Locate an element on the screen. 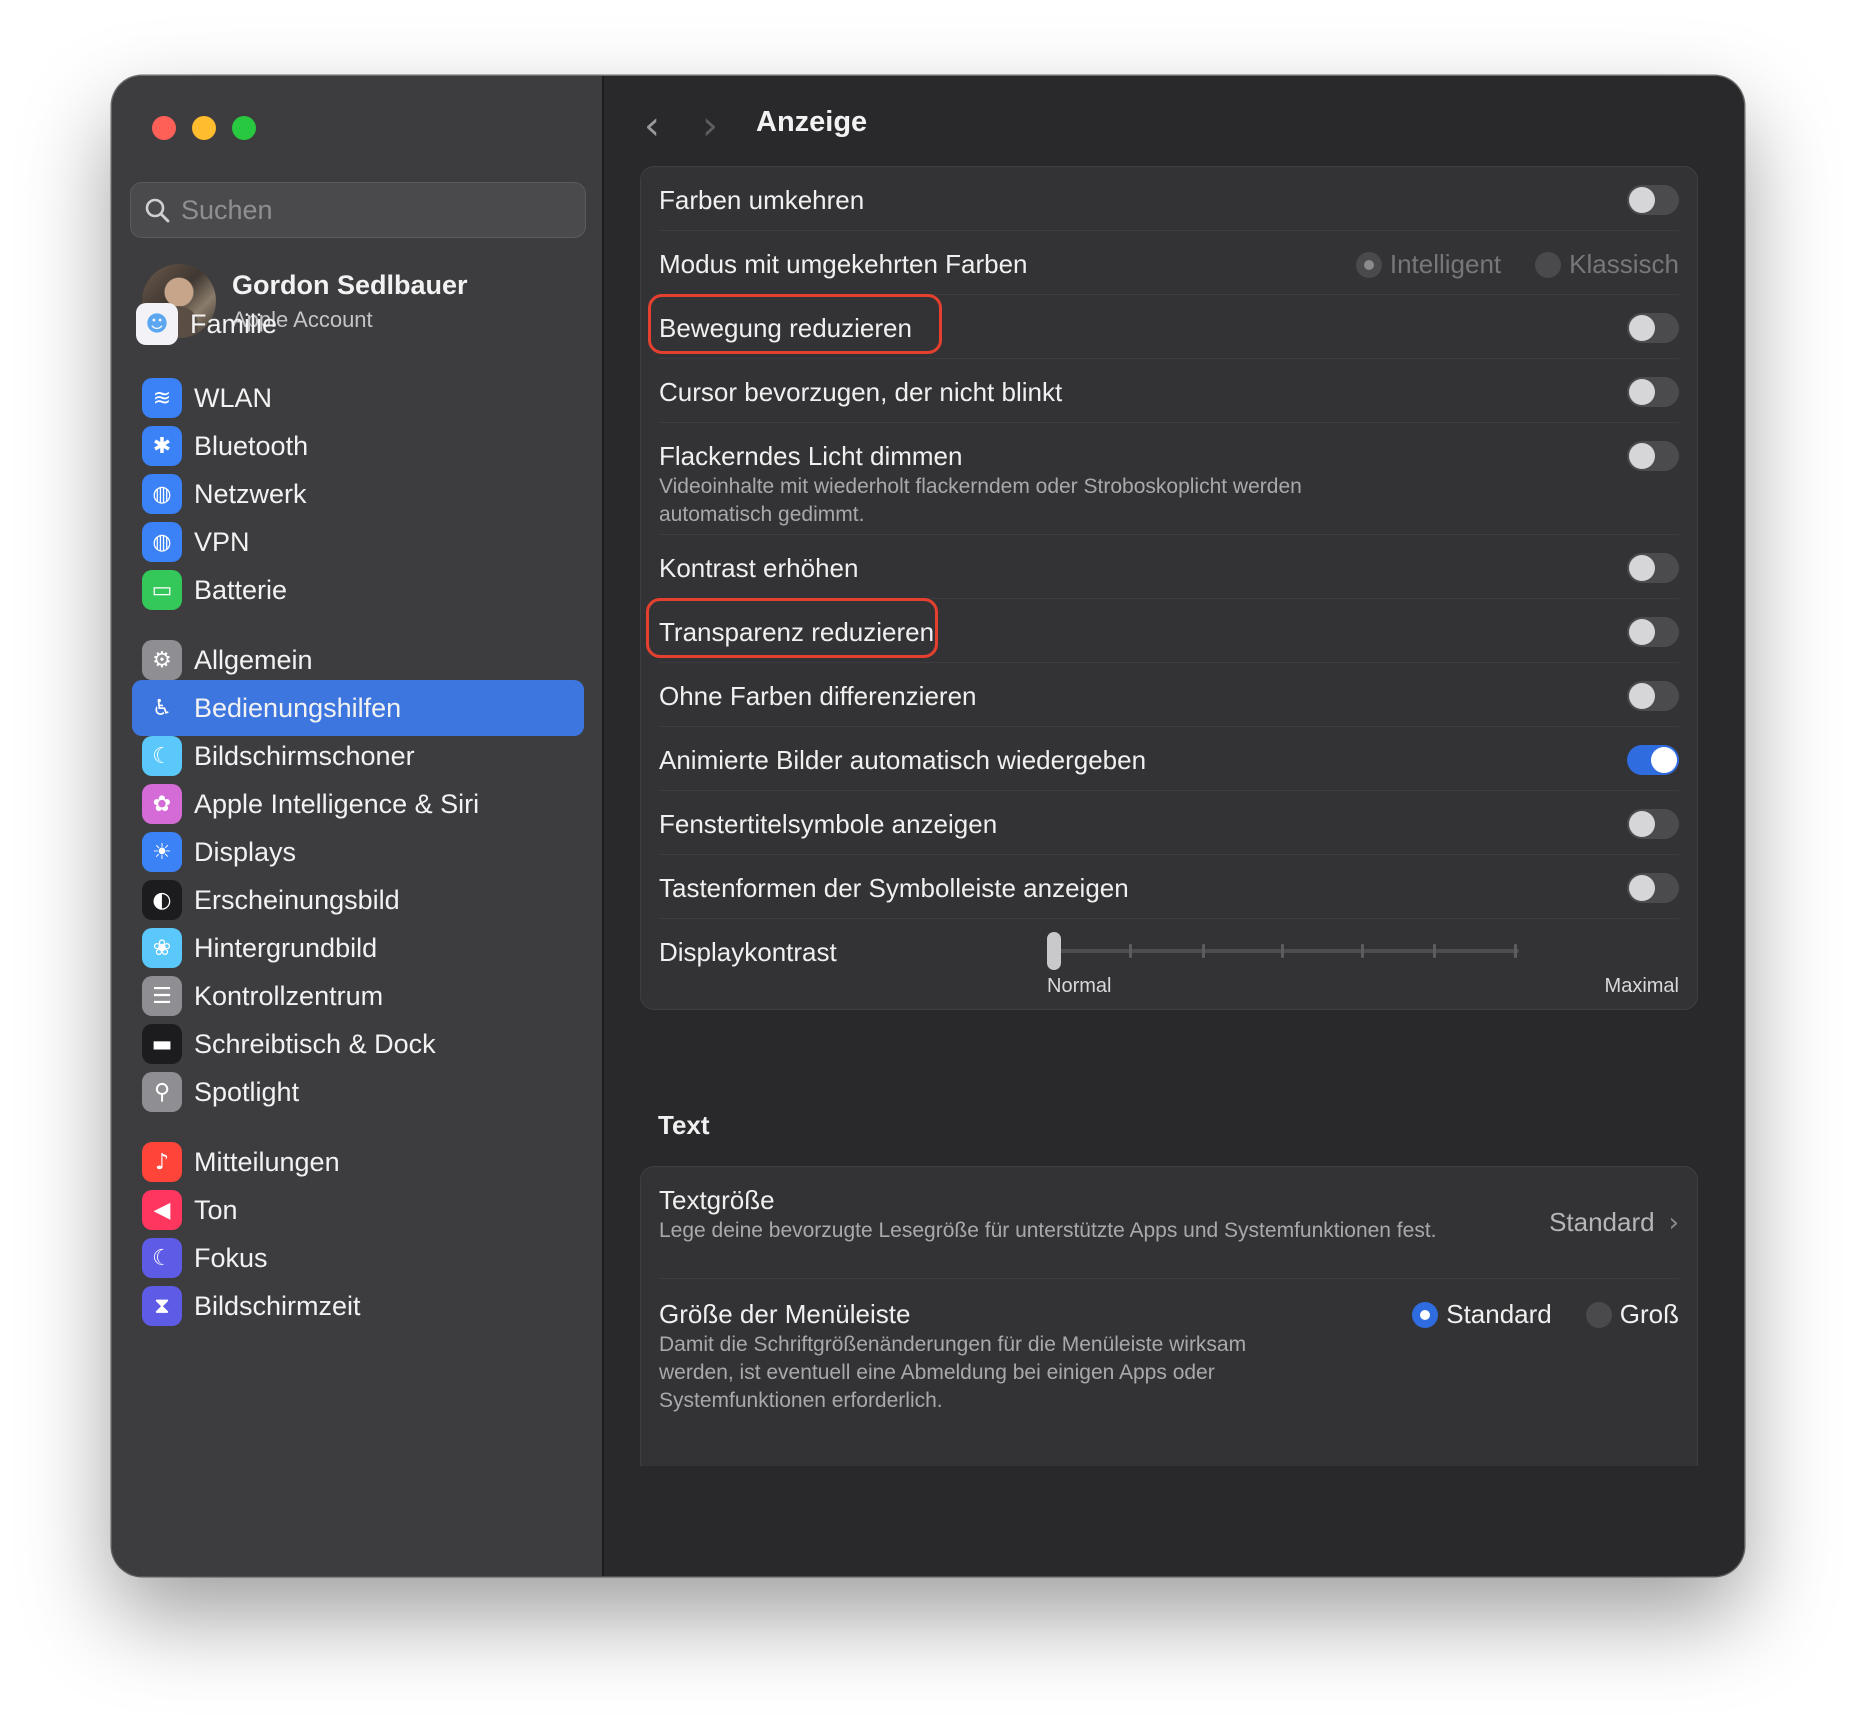 The width and height of the screenshot is (1856, 1724). screensaver-icon: ☾ is located at coordinates (162, 756).